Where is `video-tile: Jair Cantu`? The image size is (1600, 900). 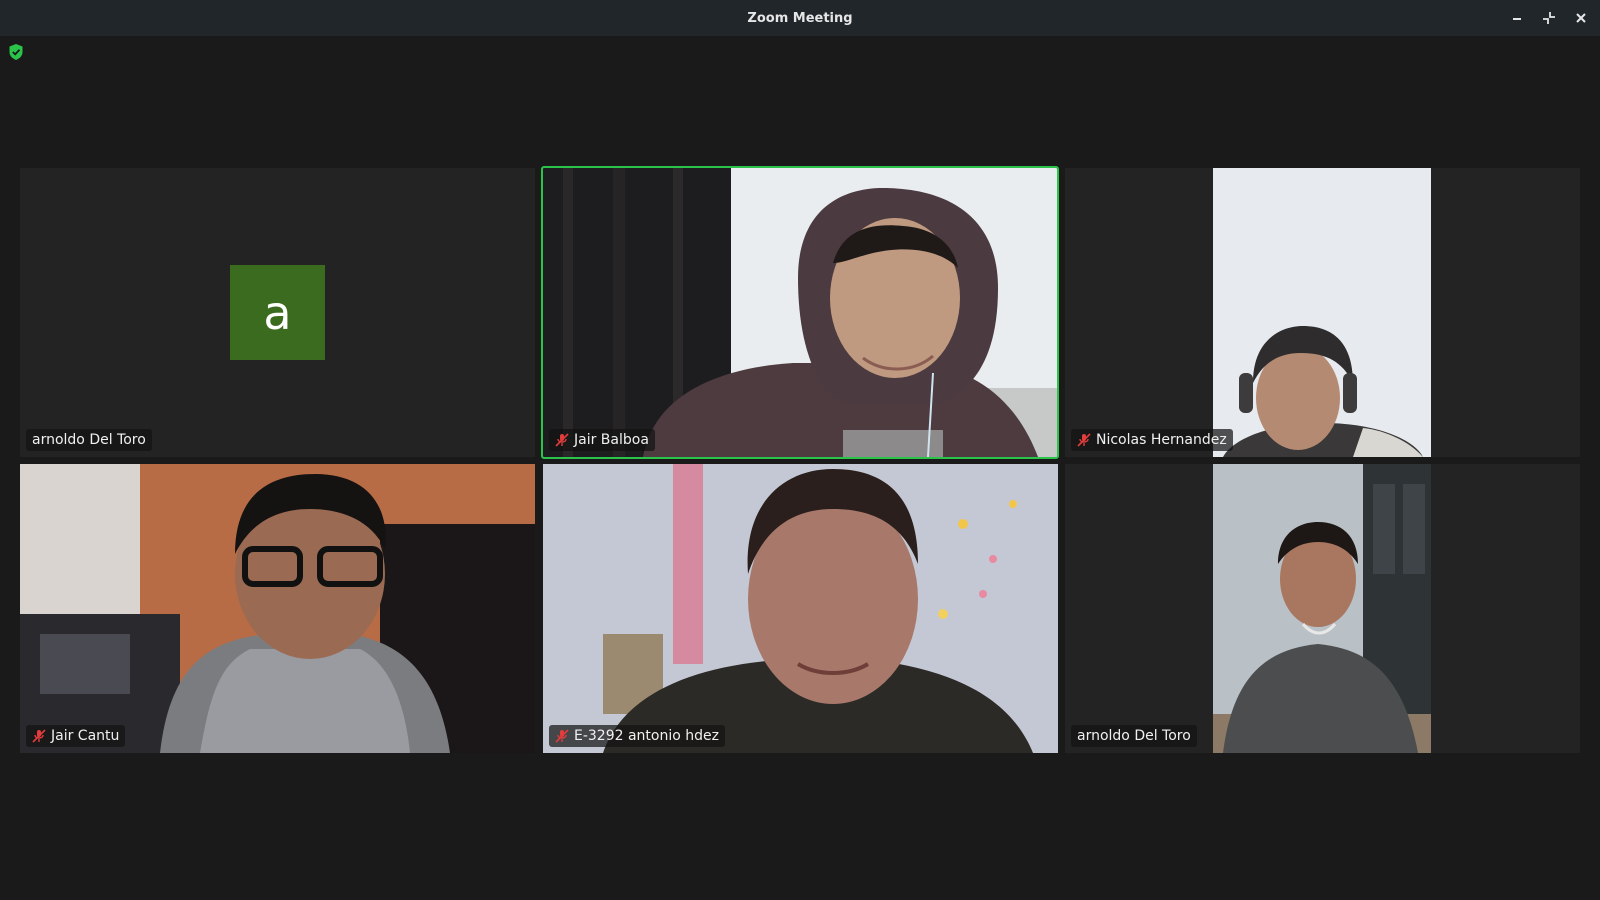 video-tile: Jair Cantu is located at coordinates (277, 608).